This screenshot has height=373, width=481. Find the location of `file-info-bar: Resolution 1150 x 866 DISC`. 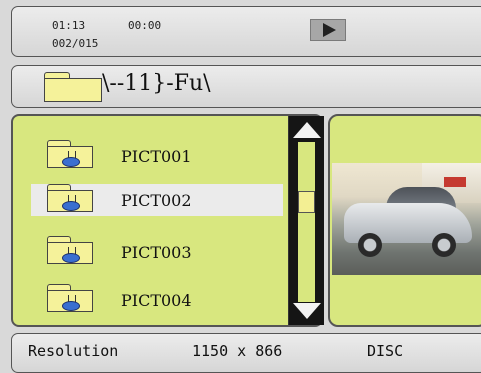

file-info-bar: Resolution 1150 x 866 DISC is located at coordinates (246, 353).